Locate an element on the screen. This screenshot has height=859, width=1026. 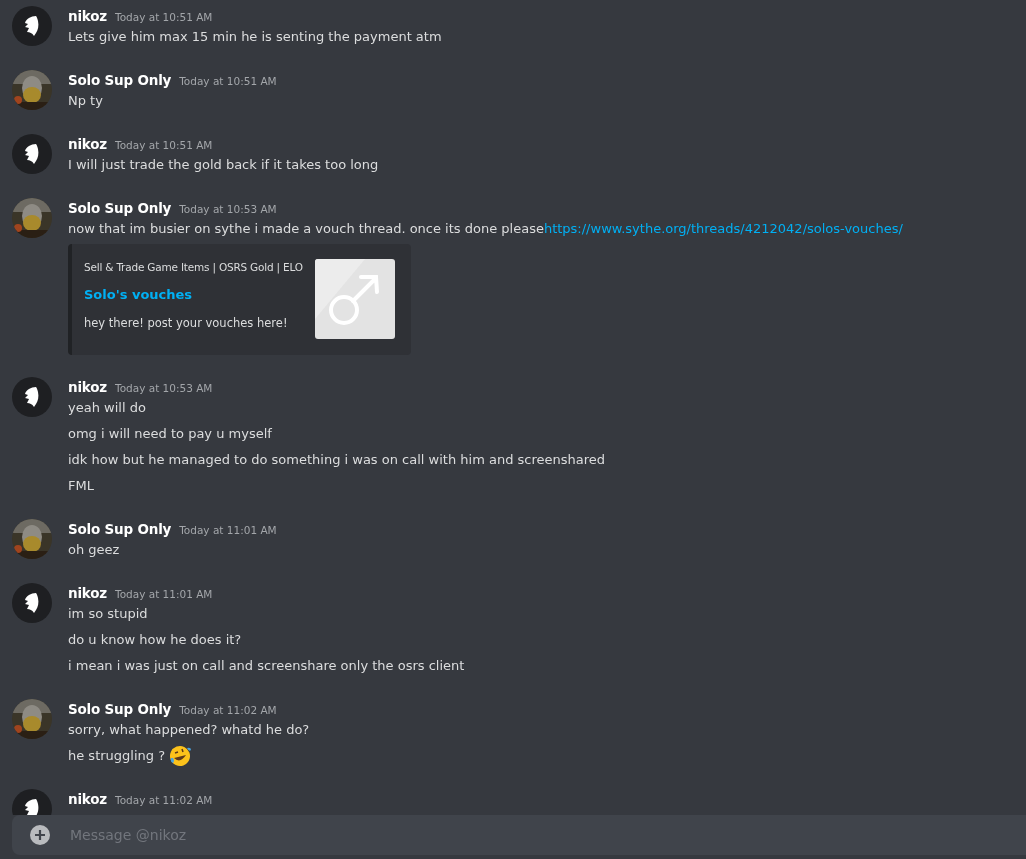
message-text: Np ty is located at coordinates (85, 101).